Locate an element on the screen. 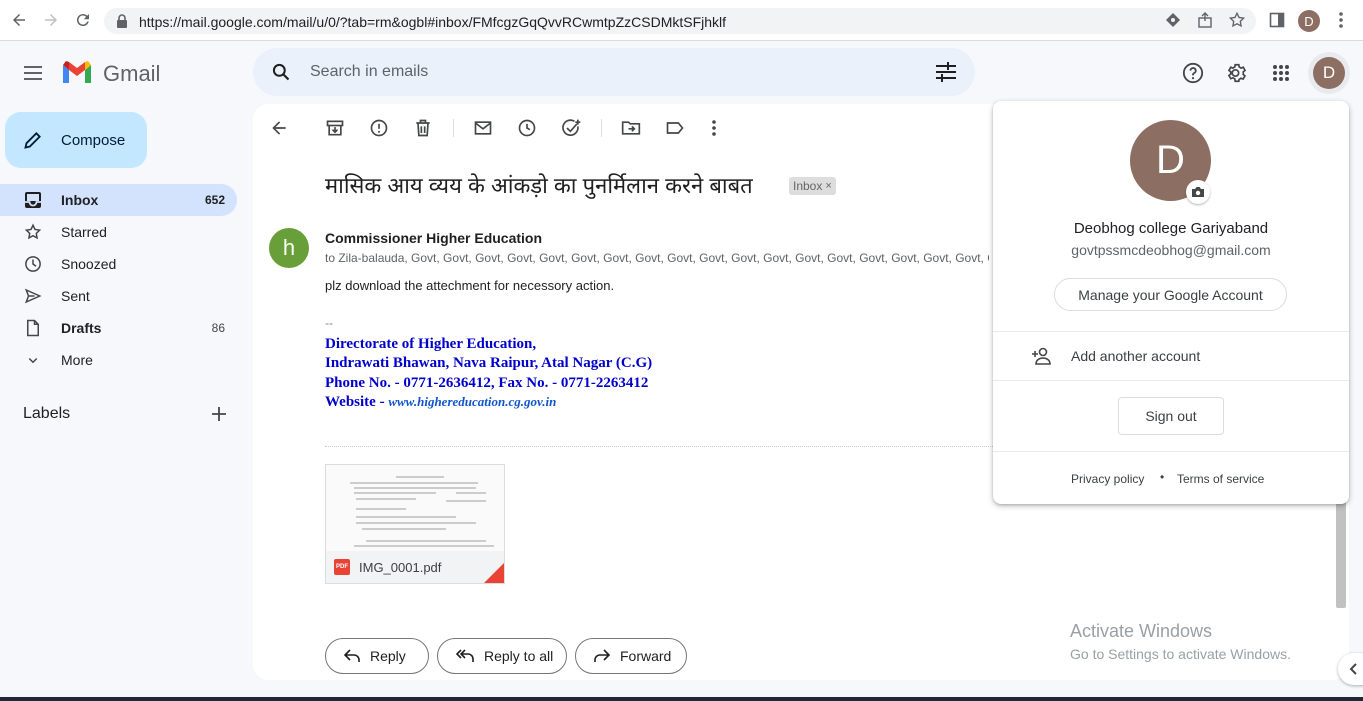  reload-icon is located at coordinates (83, 20).